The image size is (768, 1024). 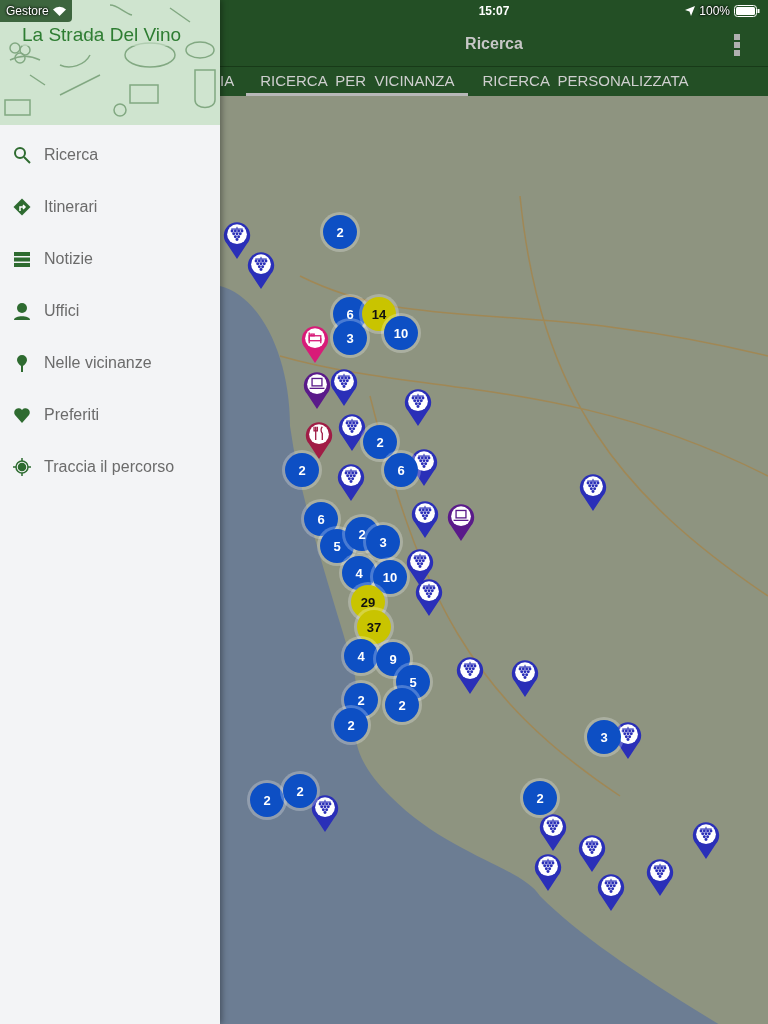 I want to click on person-icon, so click(x=22, y=311).